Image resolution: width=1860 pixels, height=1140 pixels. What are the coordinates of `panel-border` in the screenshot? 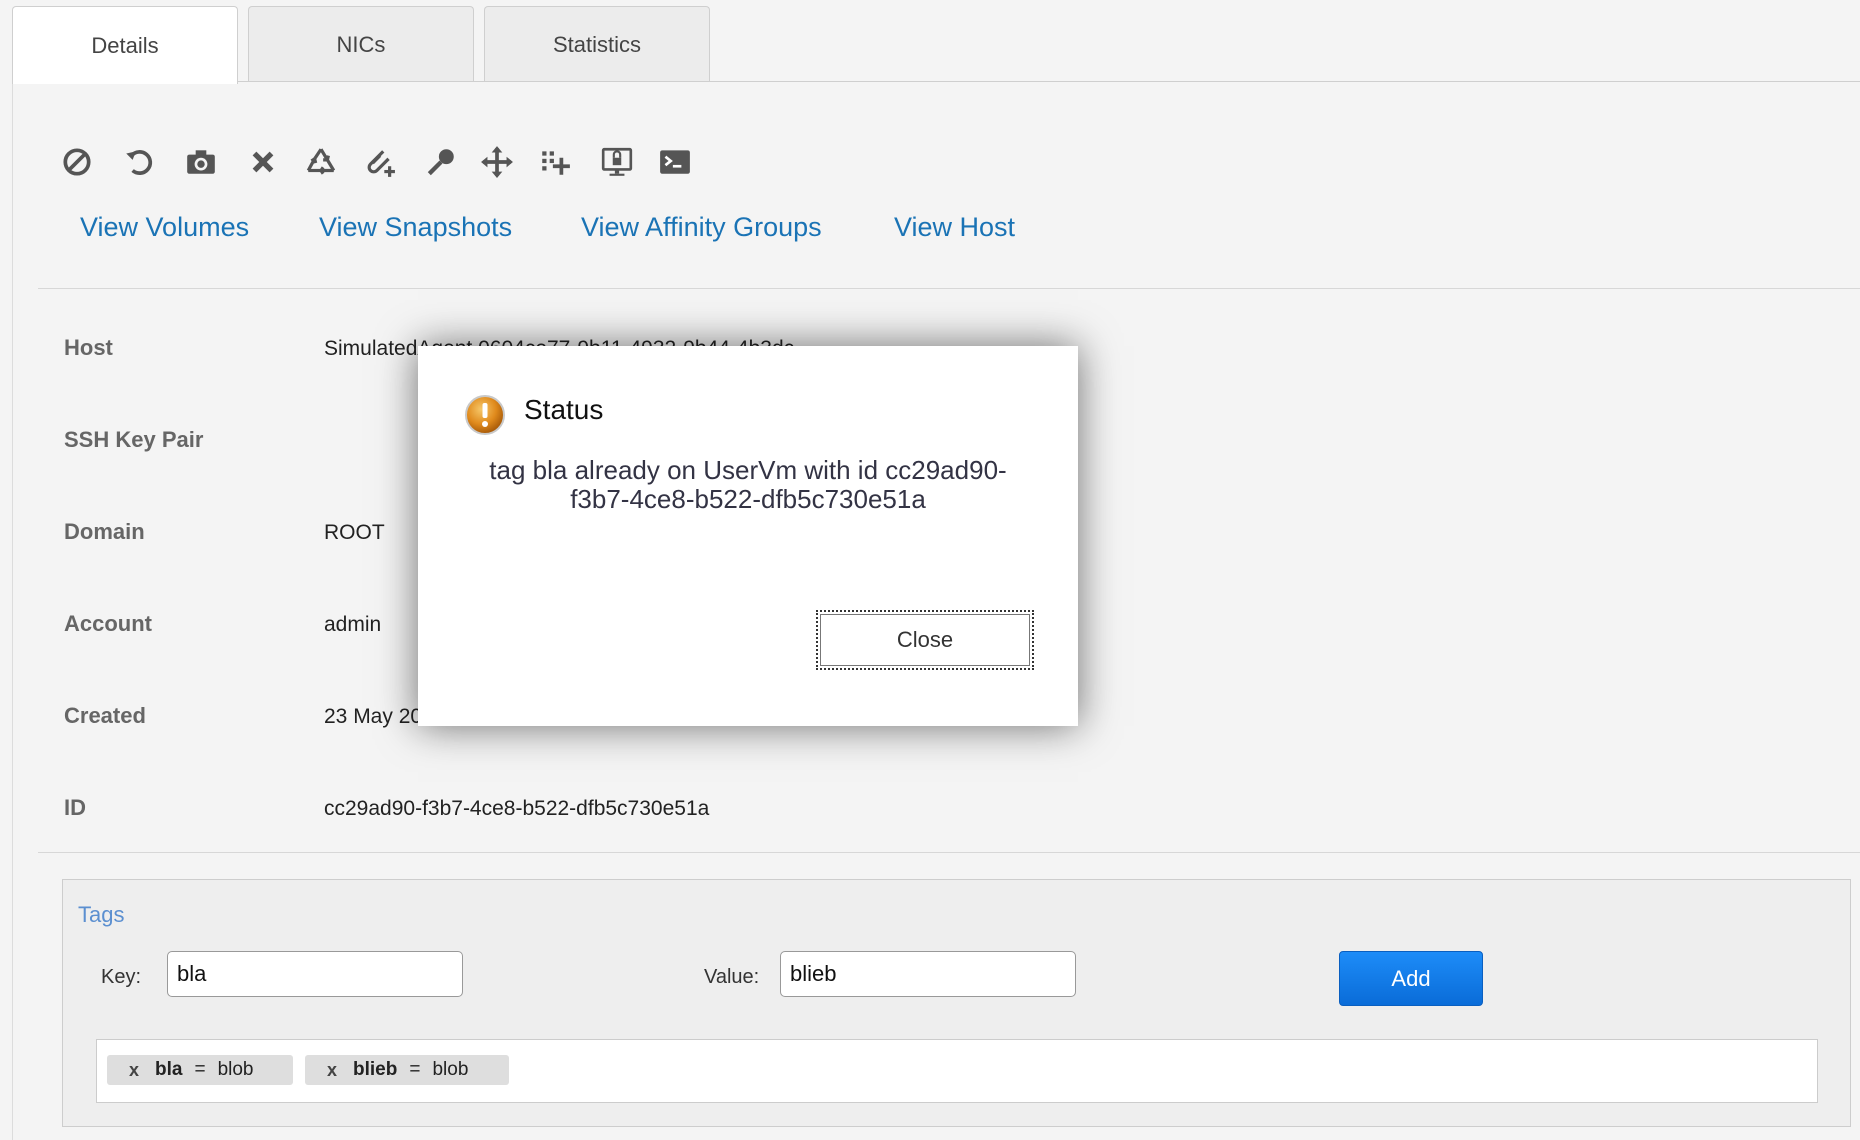 It's located at (12, 610).